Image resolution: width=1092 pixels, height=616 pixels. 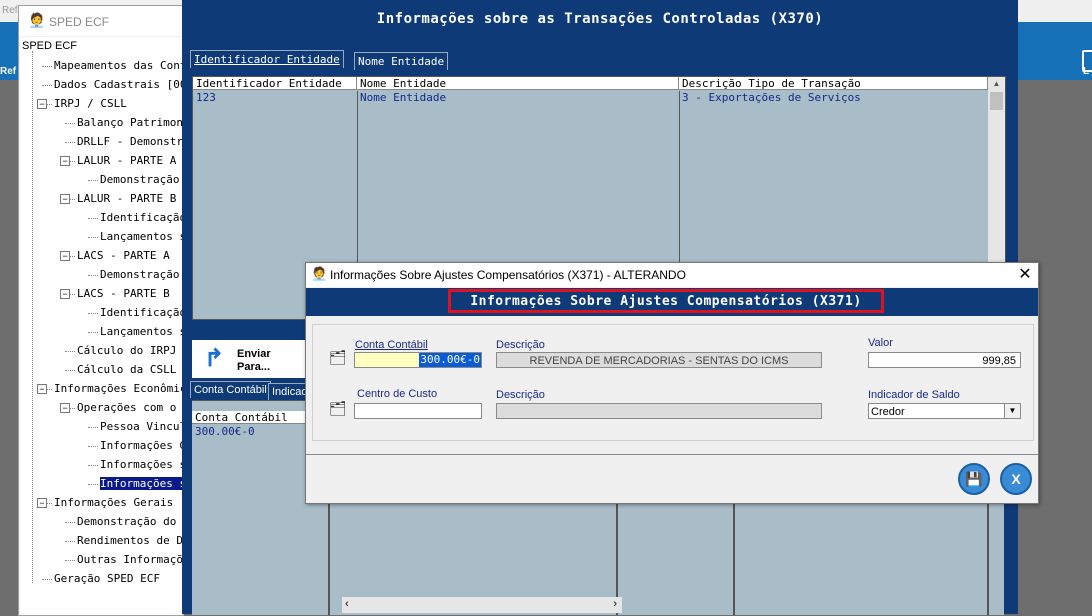 I want to click on tree-item: LACS - PARTE A, so click(x=123, y=255).